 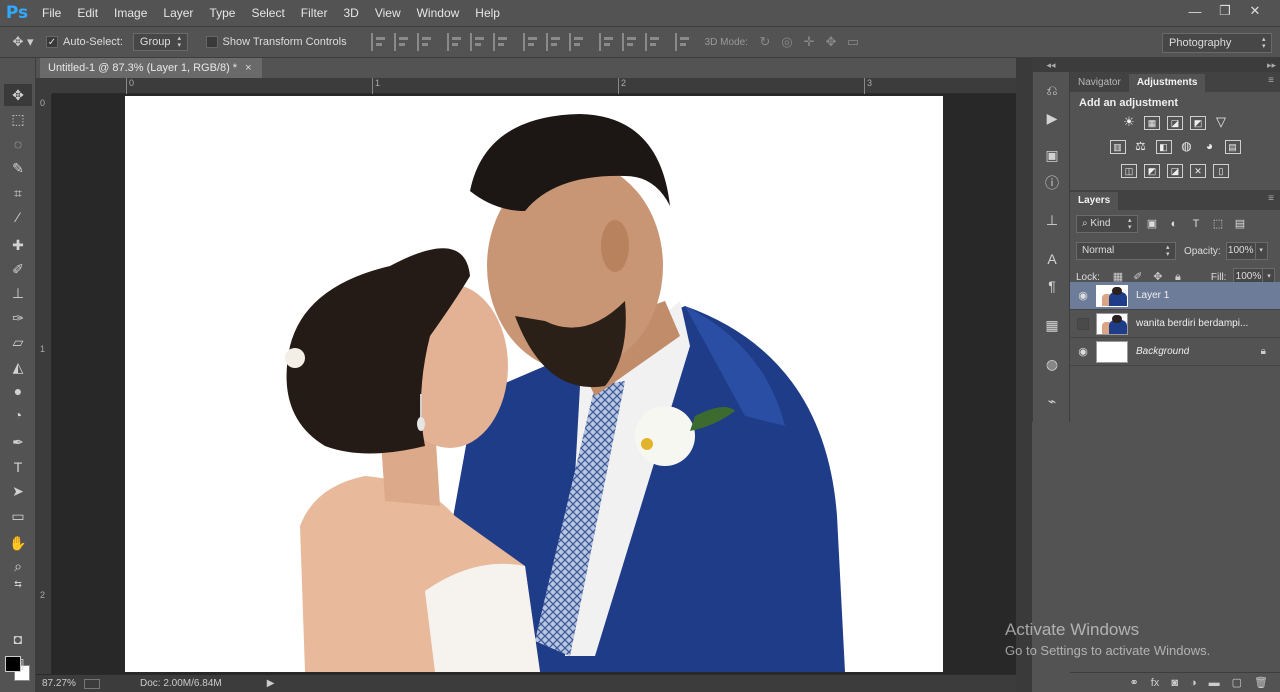 I want to click on menu-layer: Layer, so click(x=178, y=13).